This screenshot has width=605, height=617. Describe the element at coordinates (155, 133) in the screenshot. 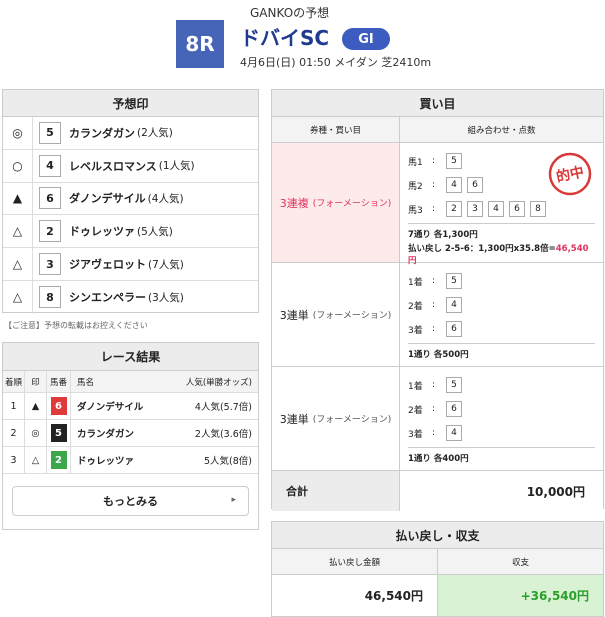

I see `horse-popularity: (2人気)` at that location.